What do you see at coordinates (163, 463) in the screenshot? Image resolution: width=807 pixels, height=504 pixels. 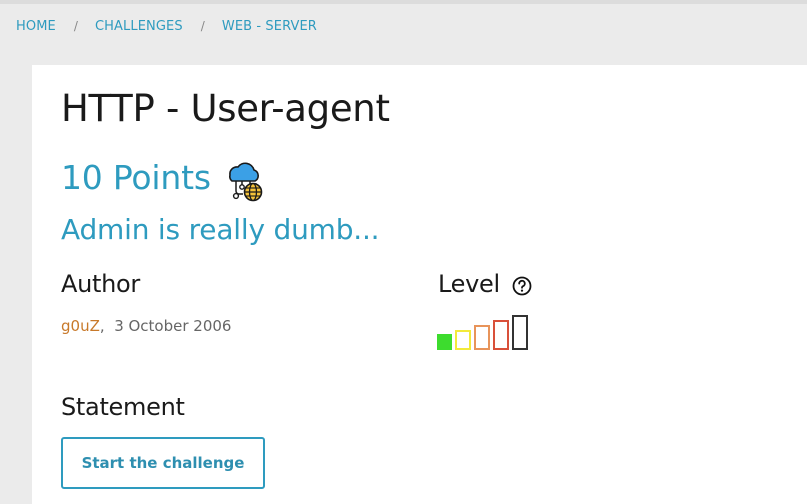 I see `start-challenge-button: Start the challenge` at bounding box center [163, 463].